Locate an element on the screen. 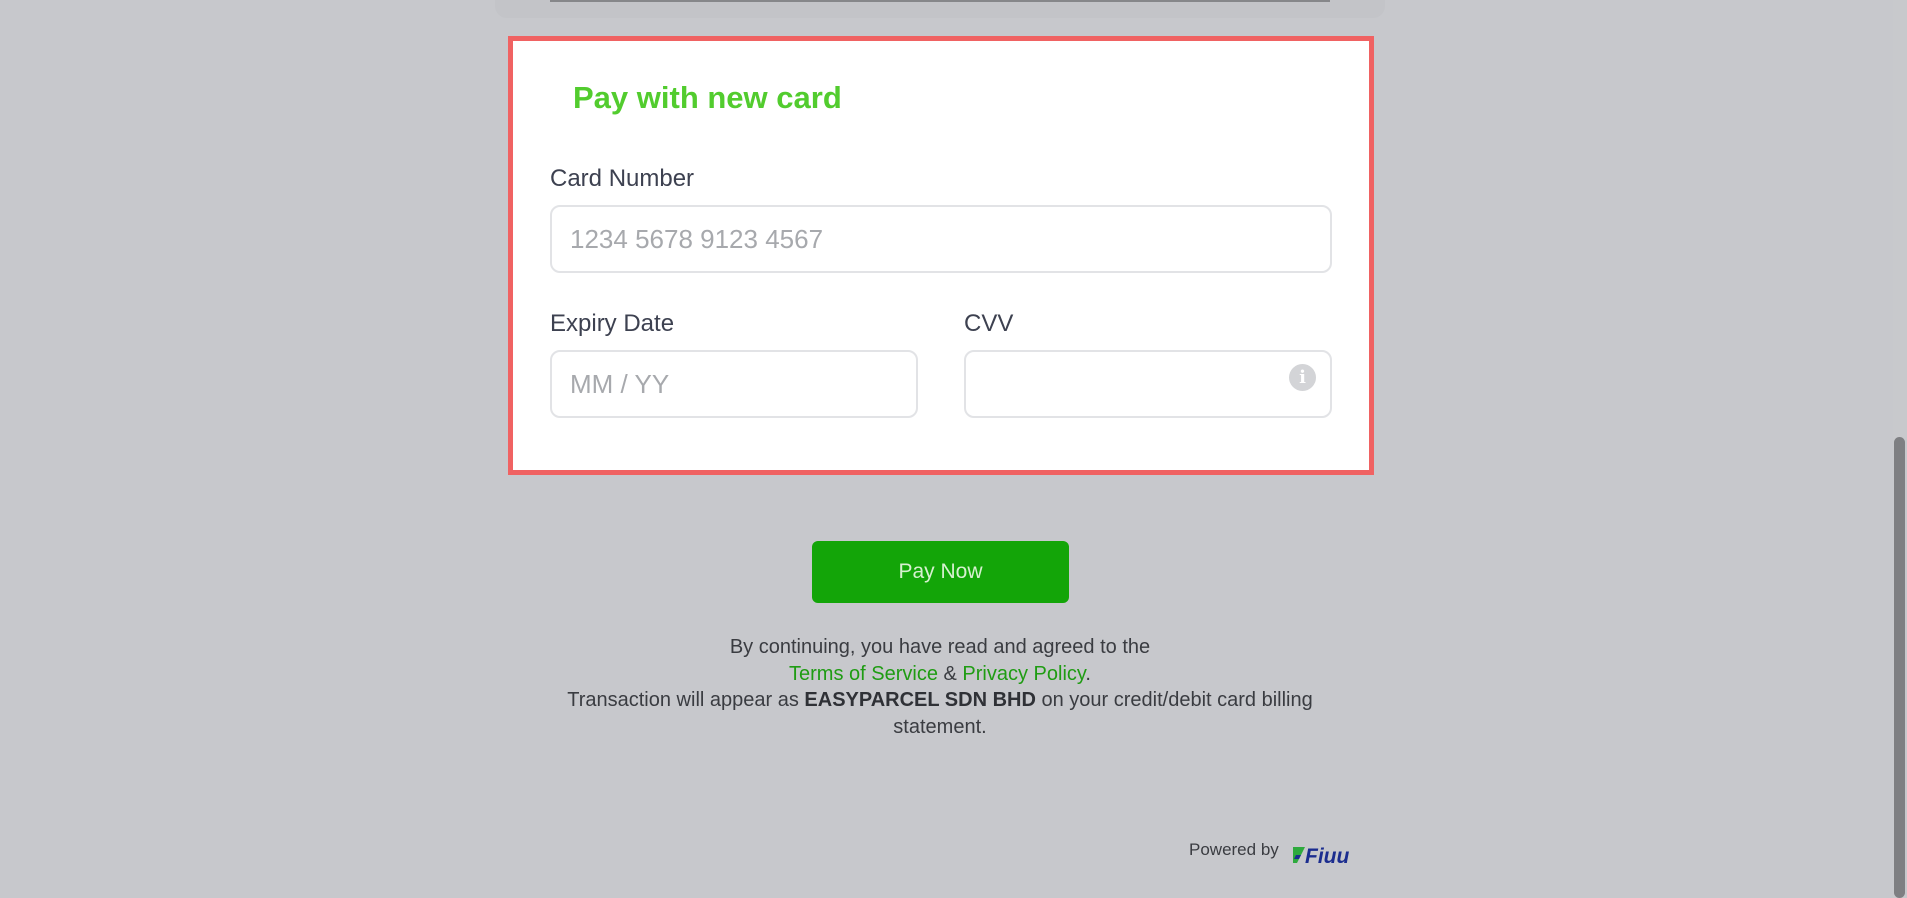 This screenshot has height=898, width=1907. cvv-label: CVV is located at coordinates (989, 323).